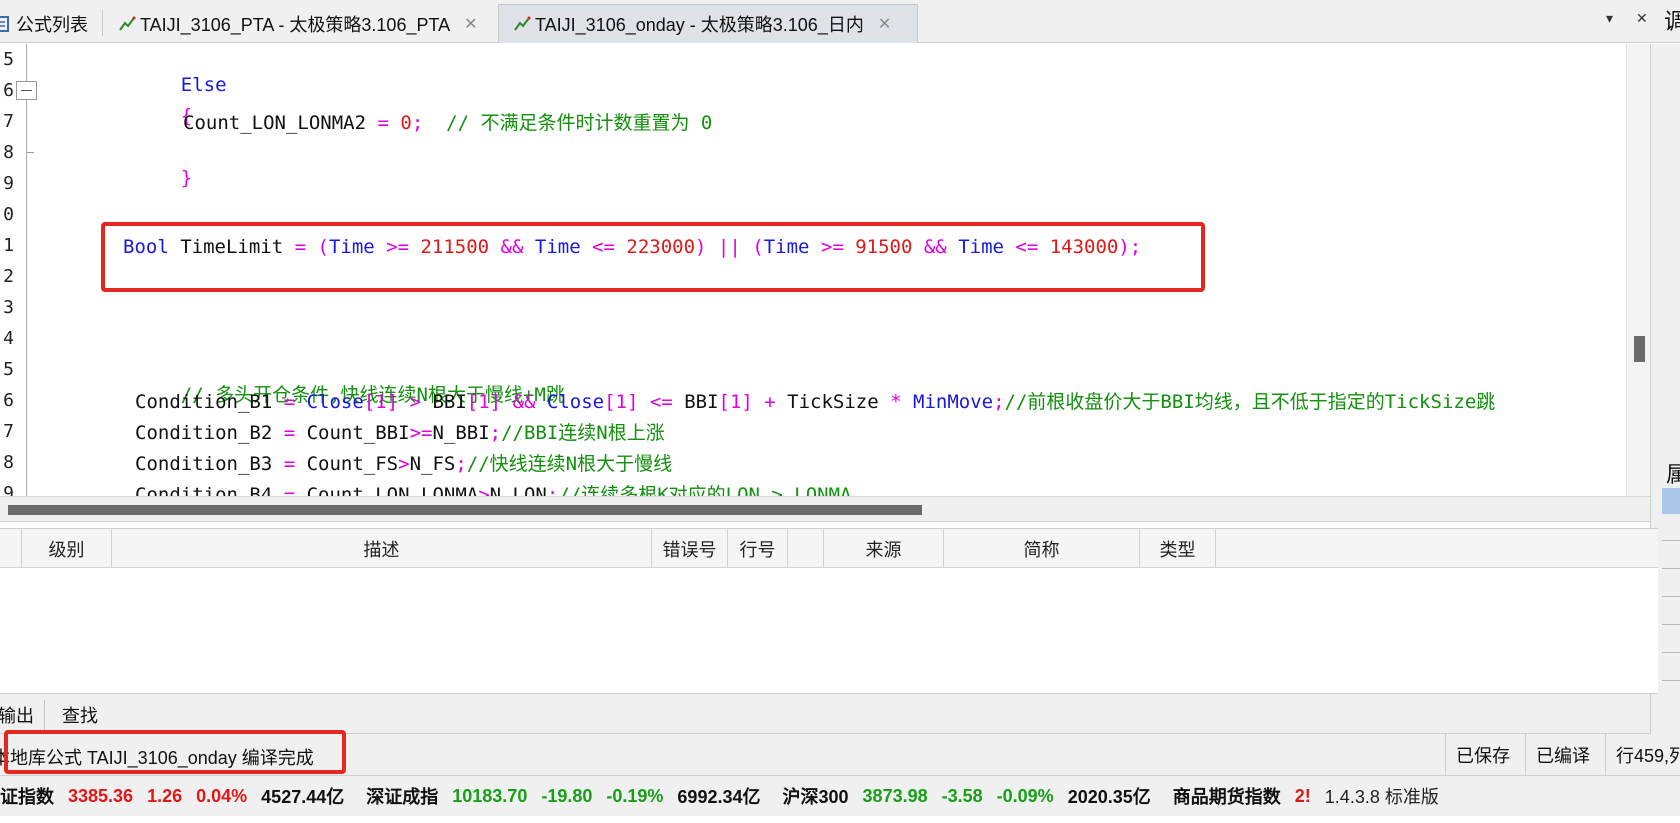  Describe the element at coordinates (402, 796) in the screenshot. I see `ticker-name: 深证成指` at that location.